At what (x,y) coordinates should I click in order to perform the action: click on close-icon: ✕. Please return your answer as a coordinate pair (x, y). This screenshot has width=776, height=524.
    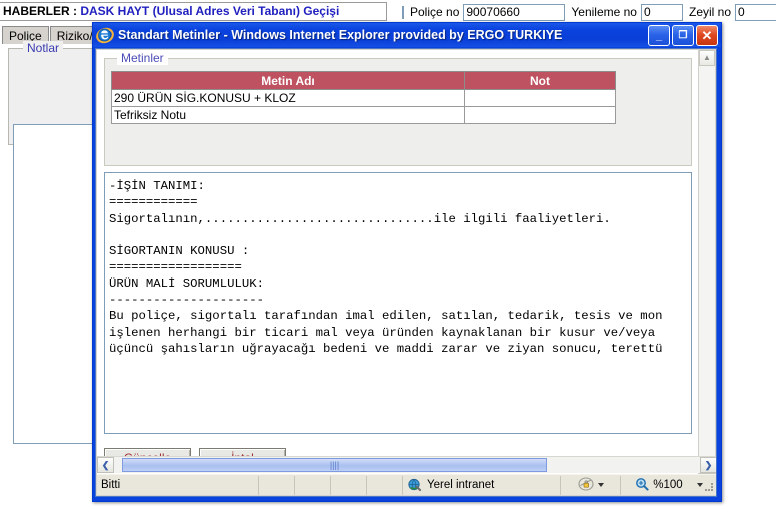
    Looking at the image, I should click on (707, 35).